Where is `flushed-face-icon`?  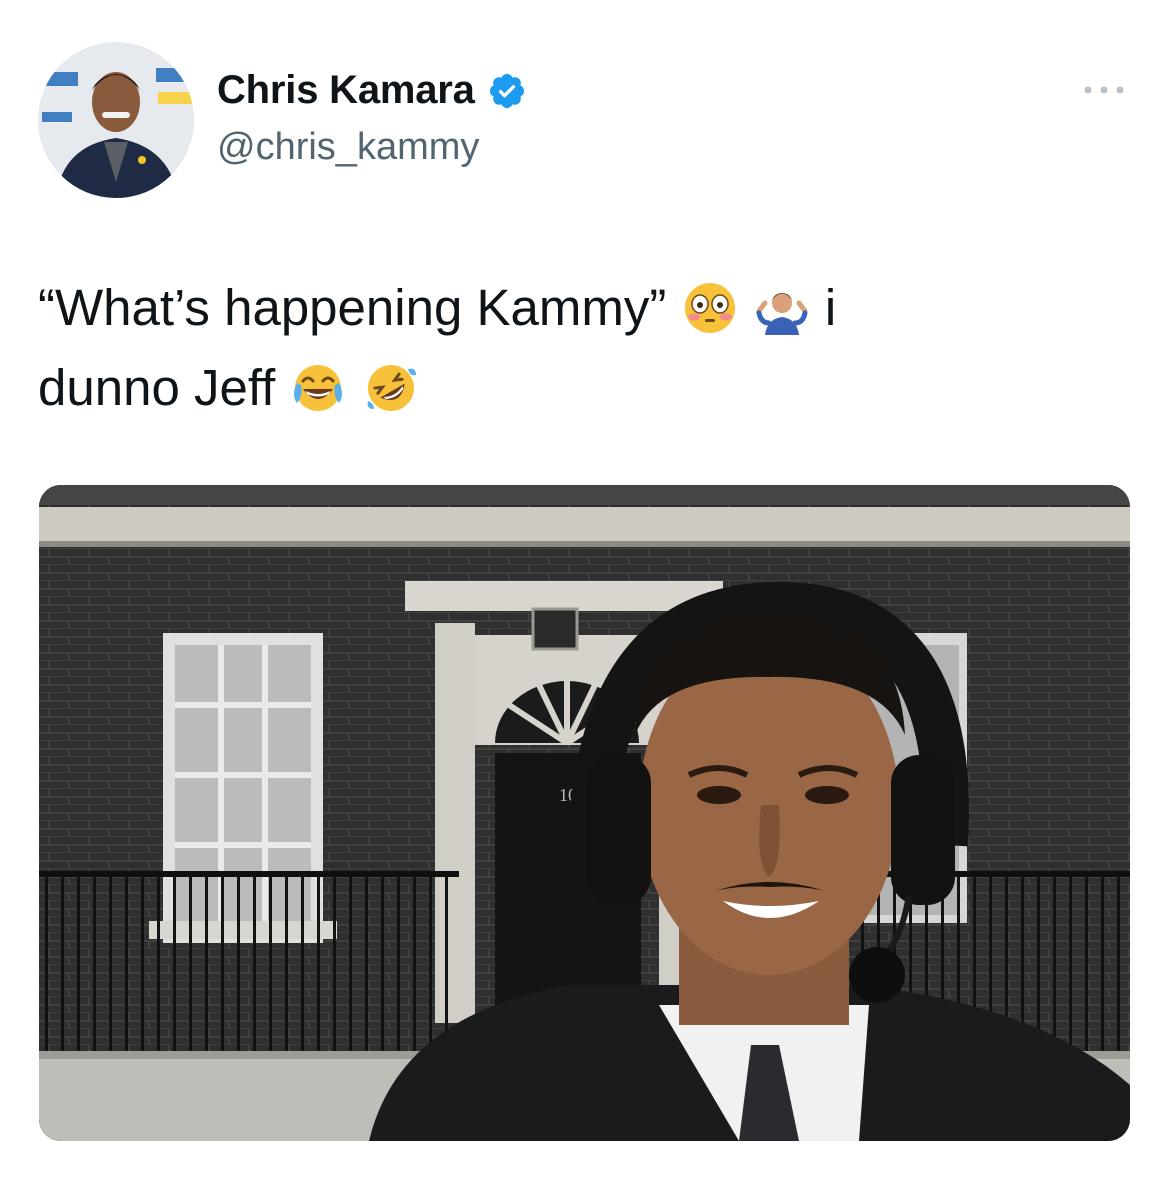
flushed-face-icon is located at coordinates (709, 308).